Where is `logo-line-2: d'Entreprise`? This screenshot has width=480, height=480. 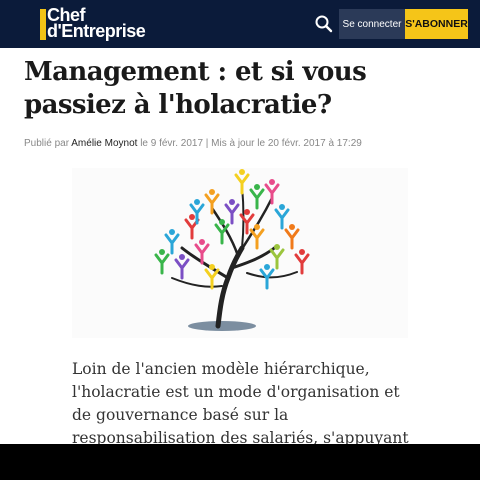
logo-line-2: d'Entreprise is located at coordinates (96, 31).